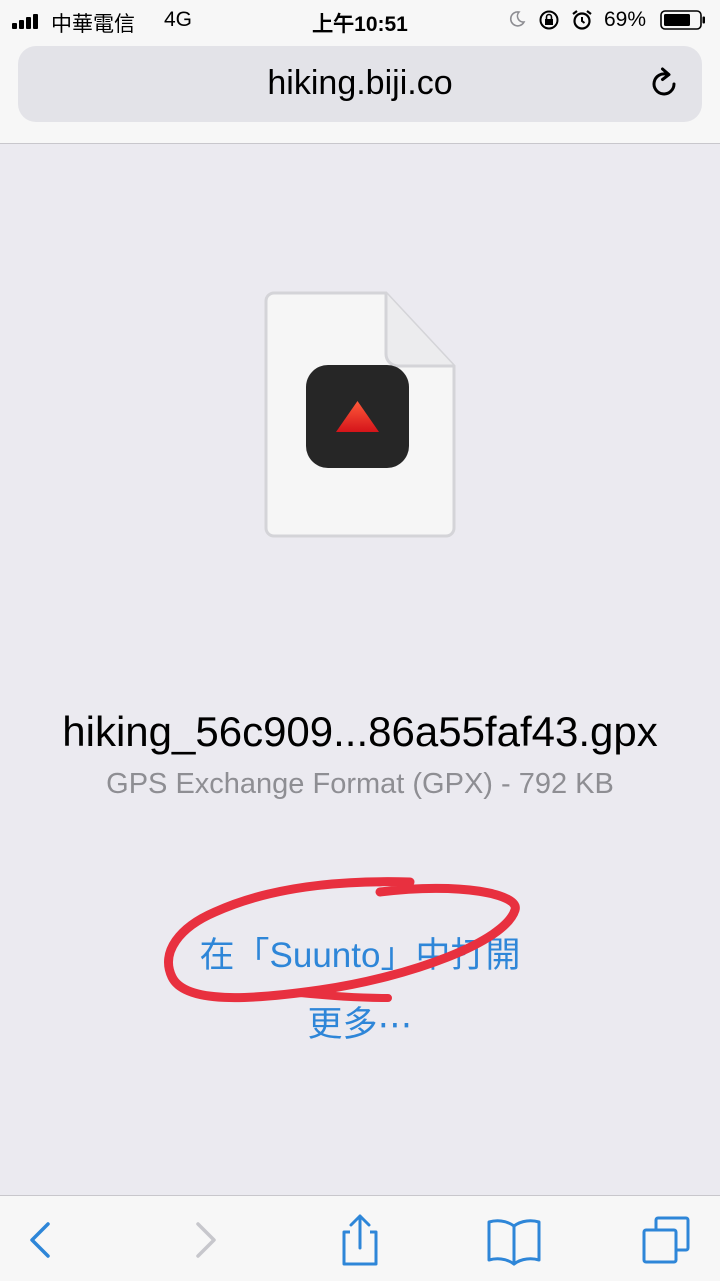 This screenshot has height=1281, width=720. Describe the element at coordinates (360, 731) in the screenshot. I see `file-name: hiking_56c909...86a55faf43.gpx` at that location.